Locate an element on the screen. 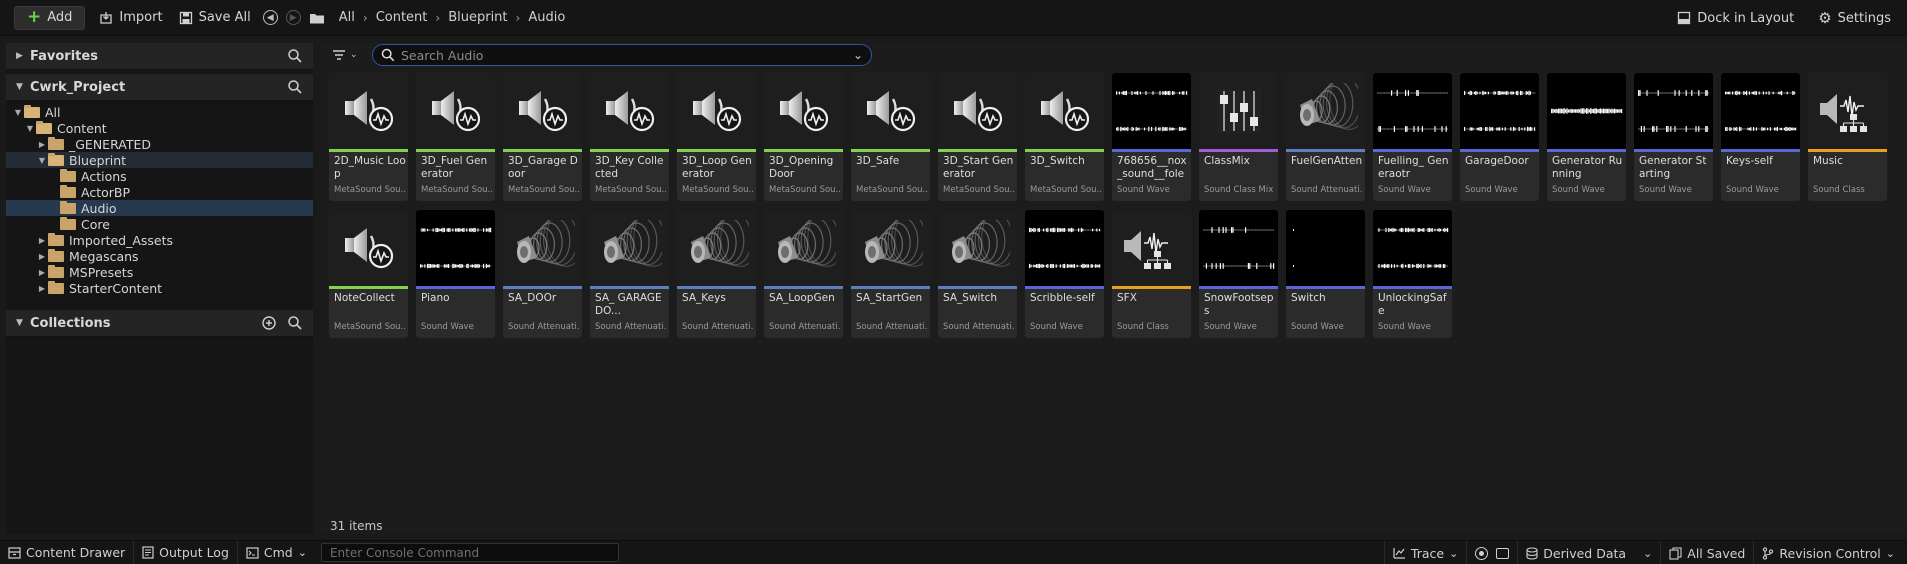 The image size is (1907, 564). settings-button: ⚙ Settings is located at coordinates (1854, 18).